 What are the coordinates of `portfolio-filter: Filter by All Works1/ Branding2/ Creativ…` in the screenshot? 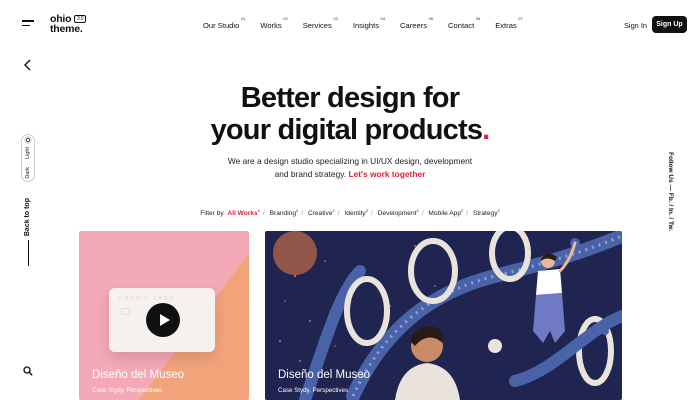 It's located at (350, 213).